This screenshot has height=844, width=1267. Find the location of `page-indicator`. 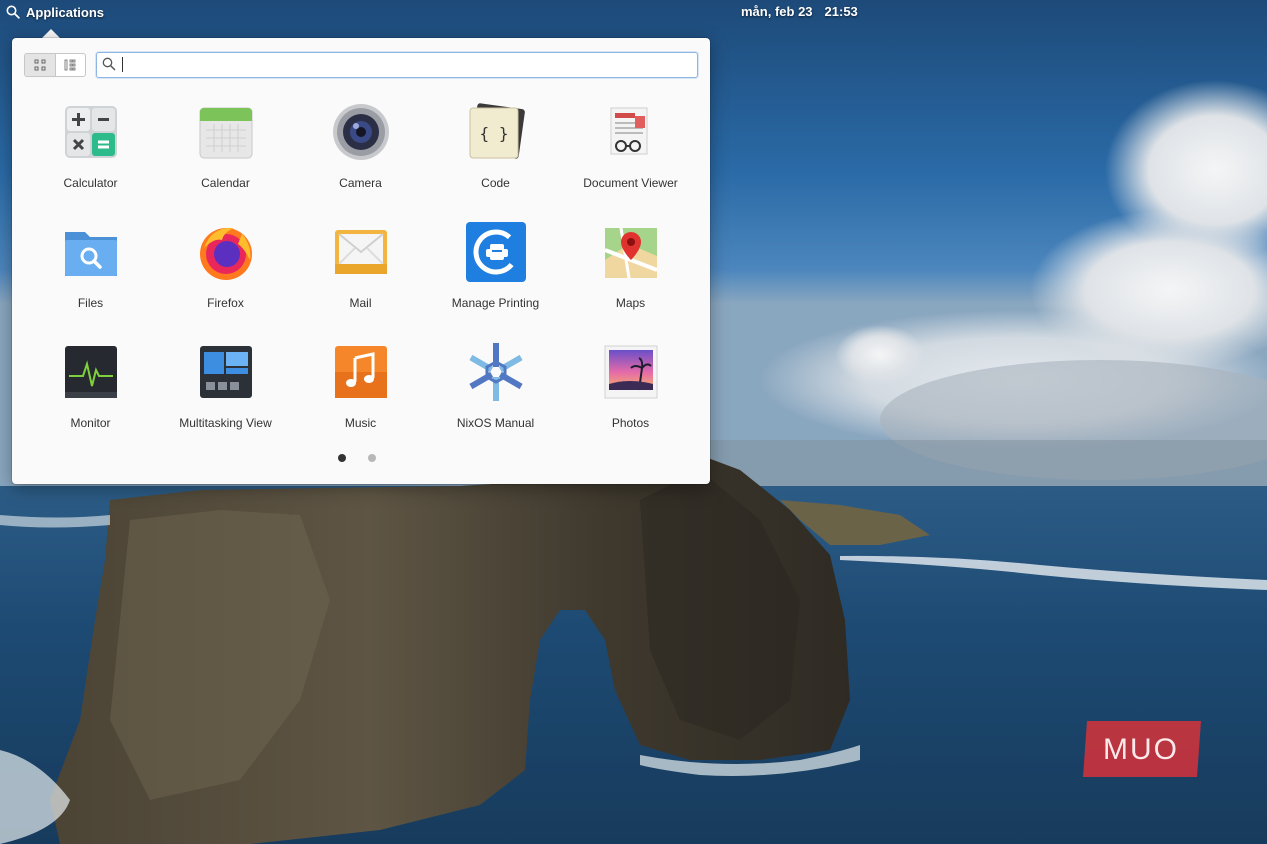

page-indicator is located at coordinates (357, 458).